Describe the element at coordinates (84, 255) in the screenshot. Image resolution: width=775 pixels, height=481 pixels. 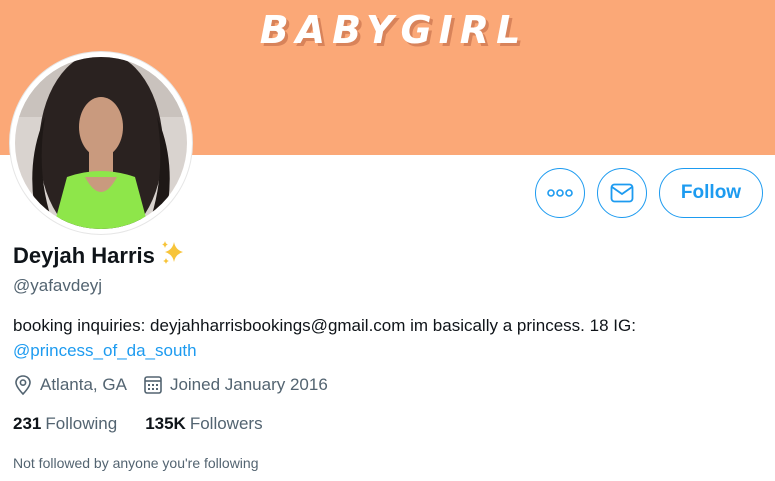
I see `profile-name: Deyjah Harris` at that location.